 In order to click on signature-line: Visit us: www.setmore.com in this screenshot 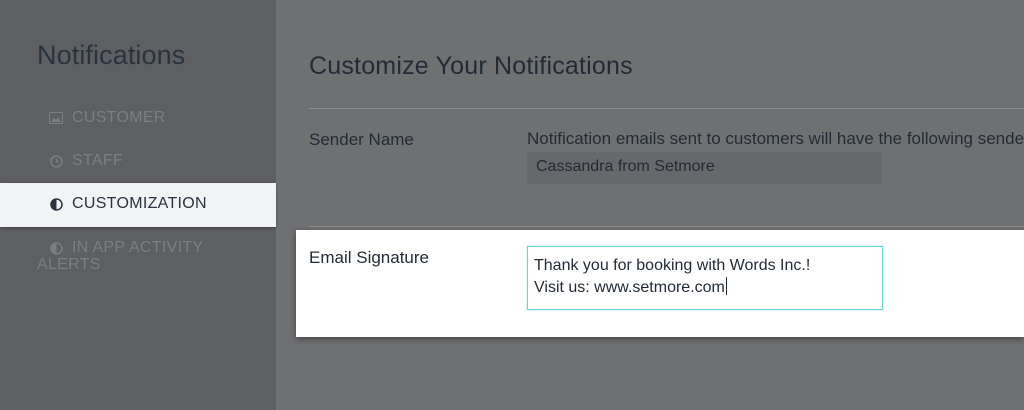, I will do `click(629, 287)`.